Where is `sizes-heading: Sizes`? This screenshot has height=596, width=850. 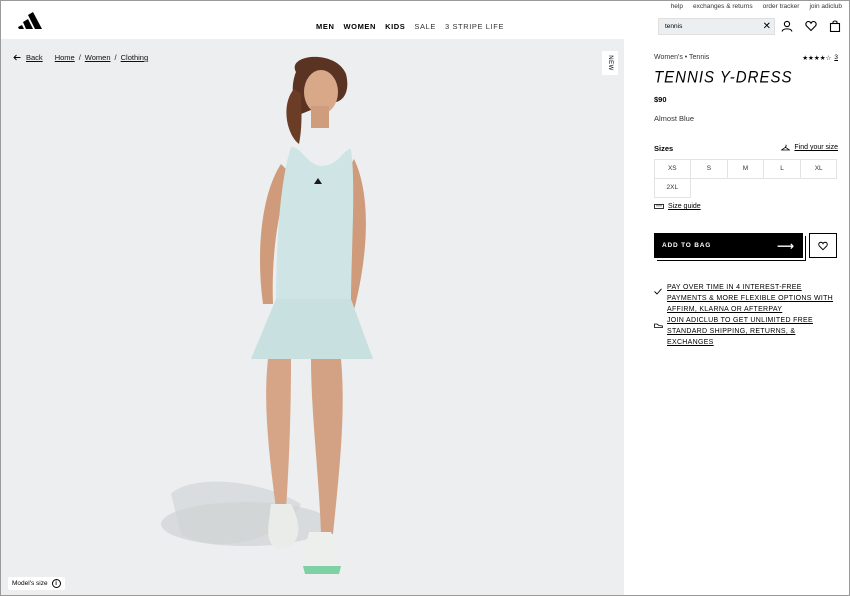 sizes-heading: Sizes is located at coordinates (664, 148).